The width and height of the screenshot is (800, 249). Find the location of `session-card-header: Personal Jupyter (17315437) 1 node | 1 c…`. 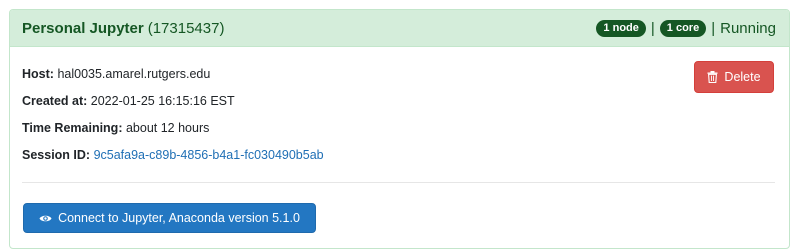

session-card-header: Personal Jupyter (17315437) 1 node | 1 c… is located at coordinates (399, 28).